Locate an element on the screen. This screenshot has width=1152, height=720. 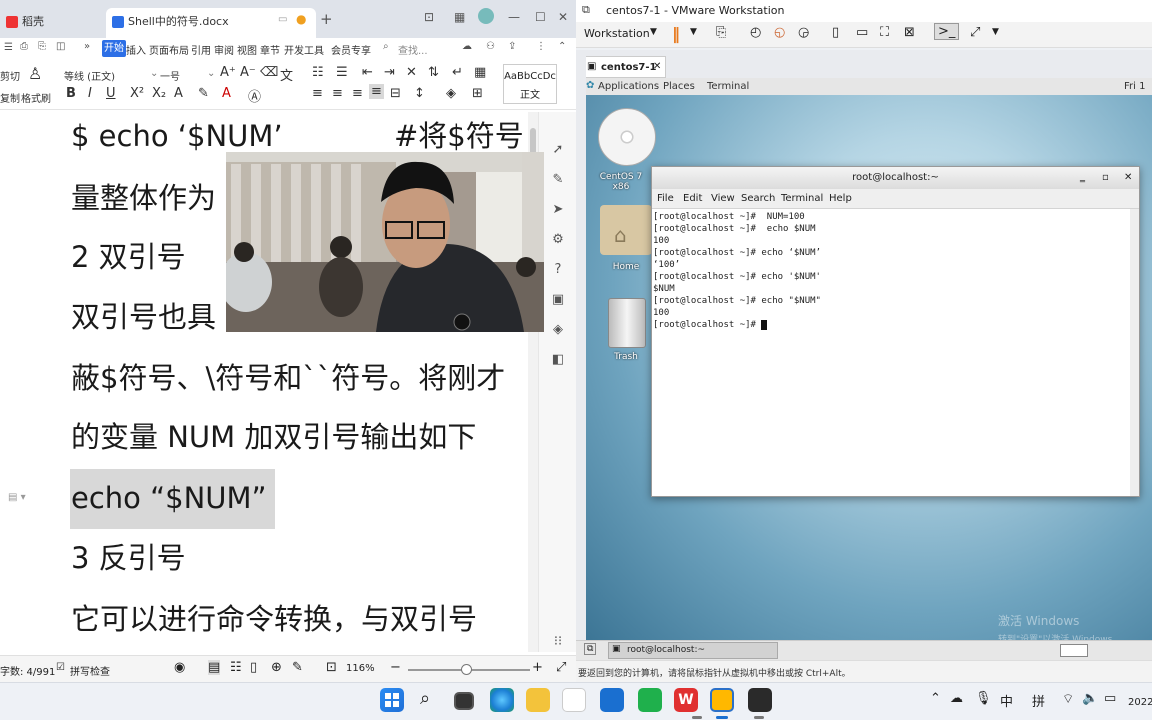
close-icon: ✕ is located at coordinates (657, 66).